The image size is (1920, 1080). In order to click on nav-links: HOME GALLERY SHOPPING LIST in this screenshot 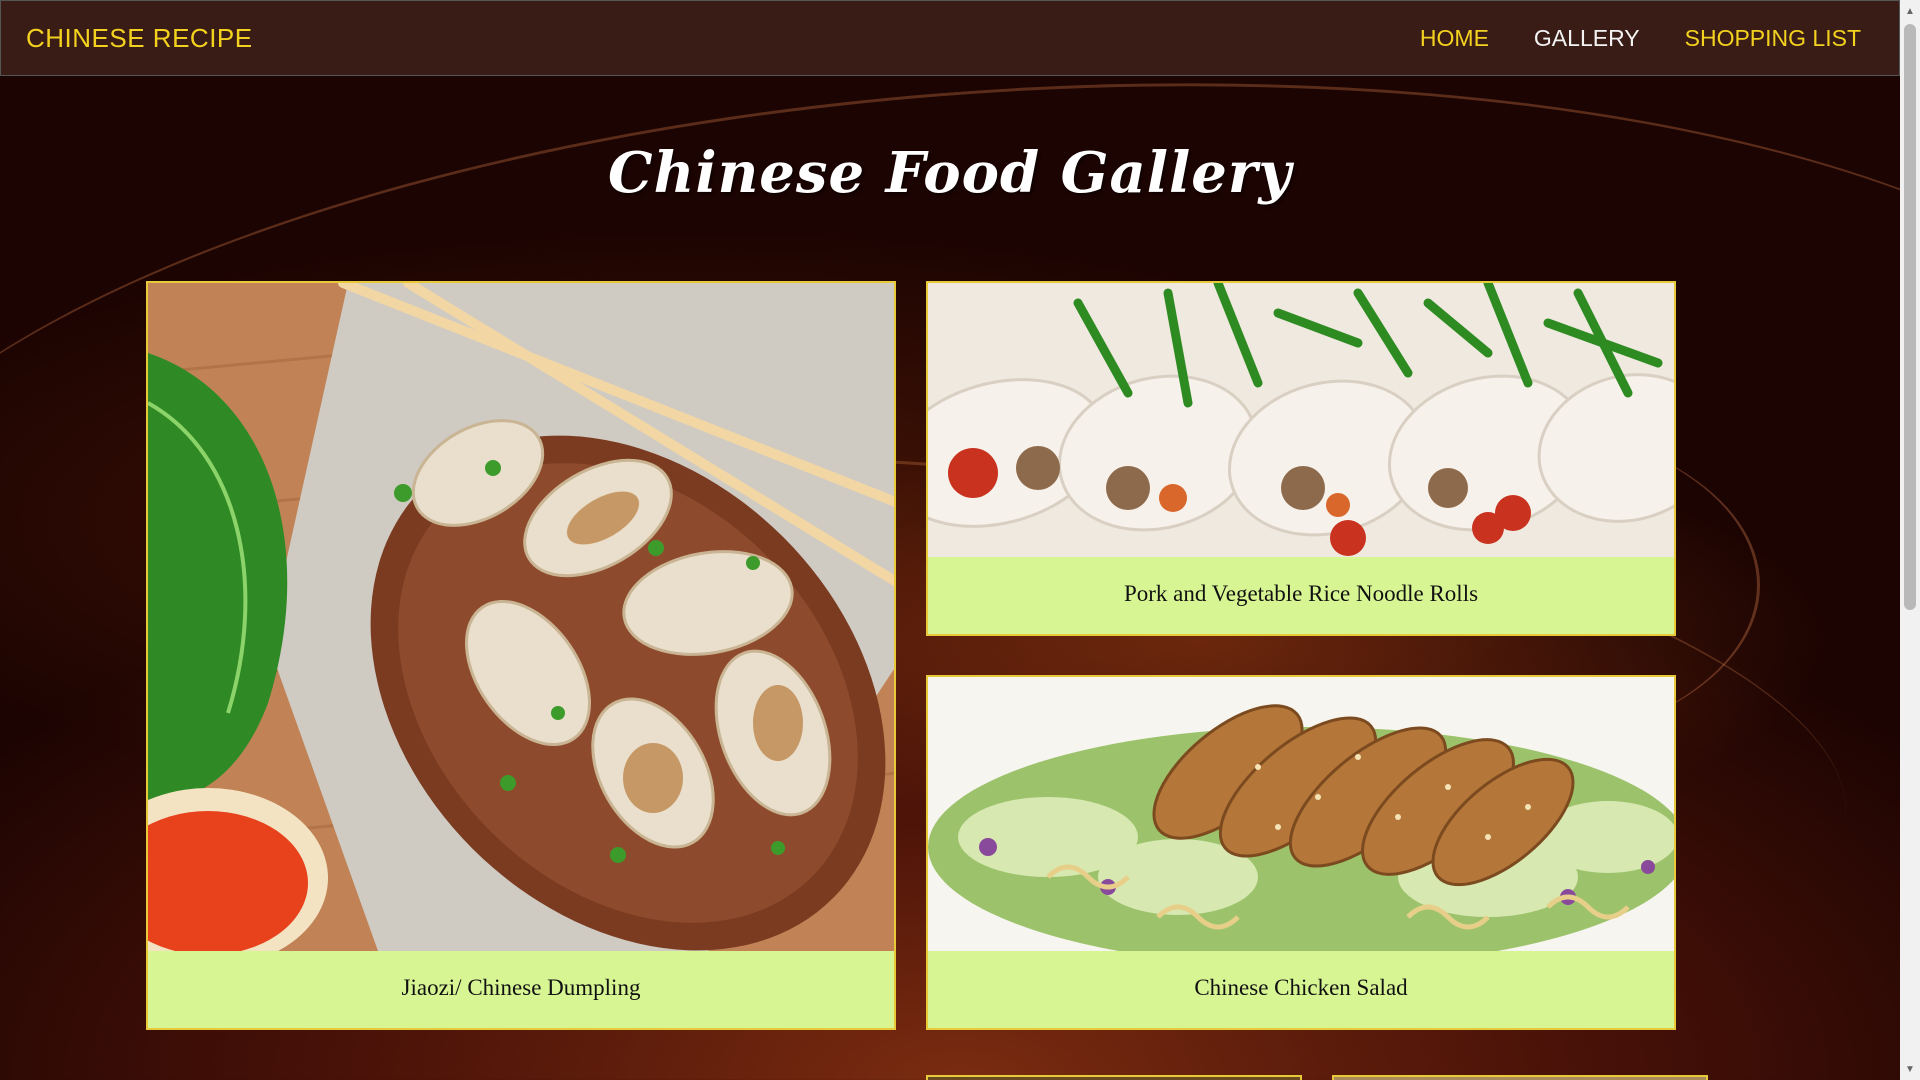, I will do `click(1640, 38)`.